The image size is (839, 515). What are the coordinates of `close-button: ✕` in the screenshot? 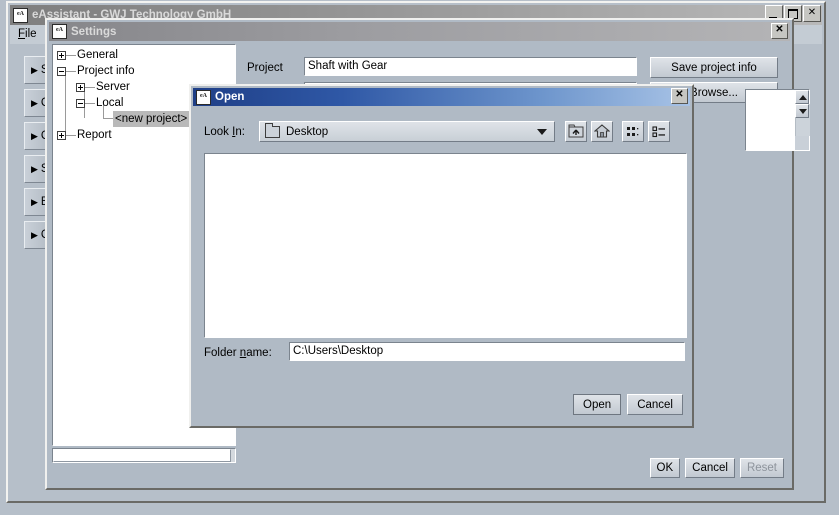 It's located at (812, 13).